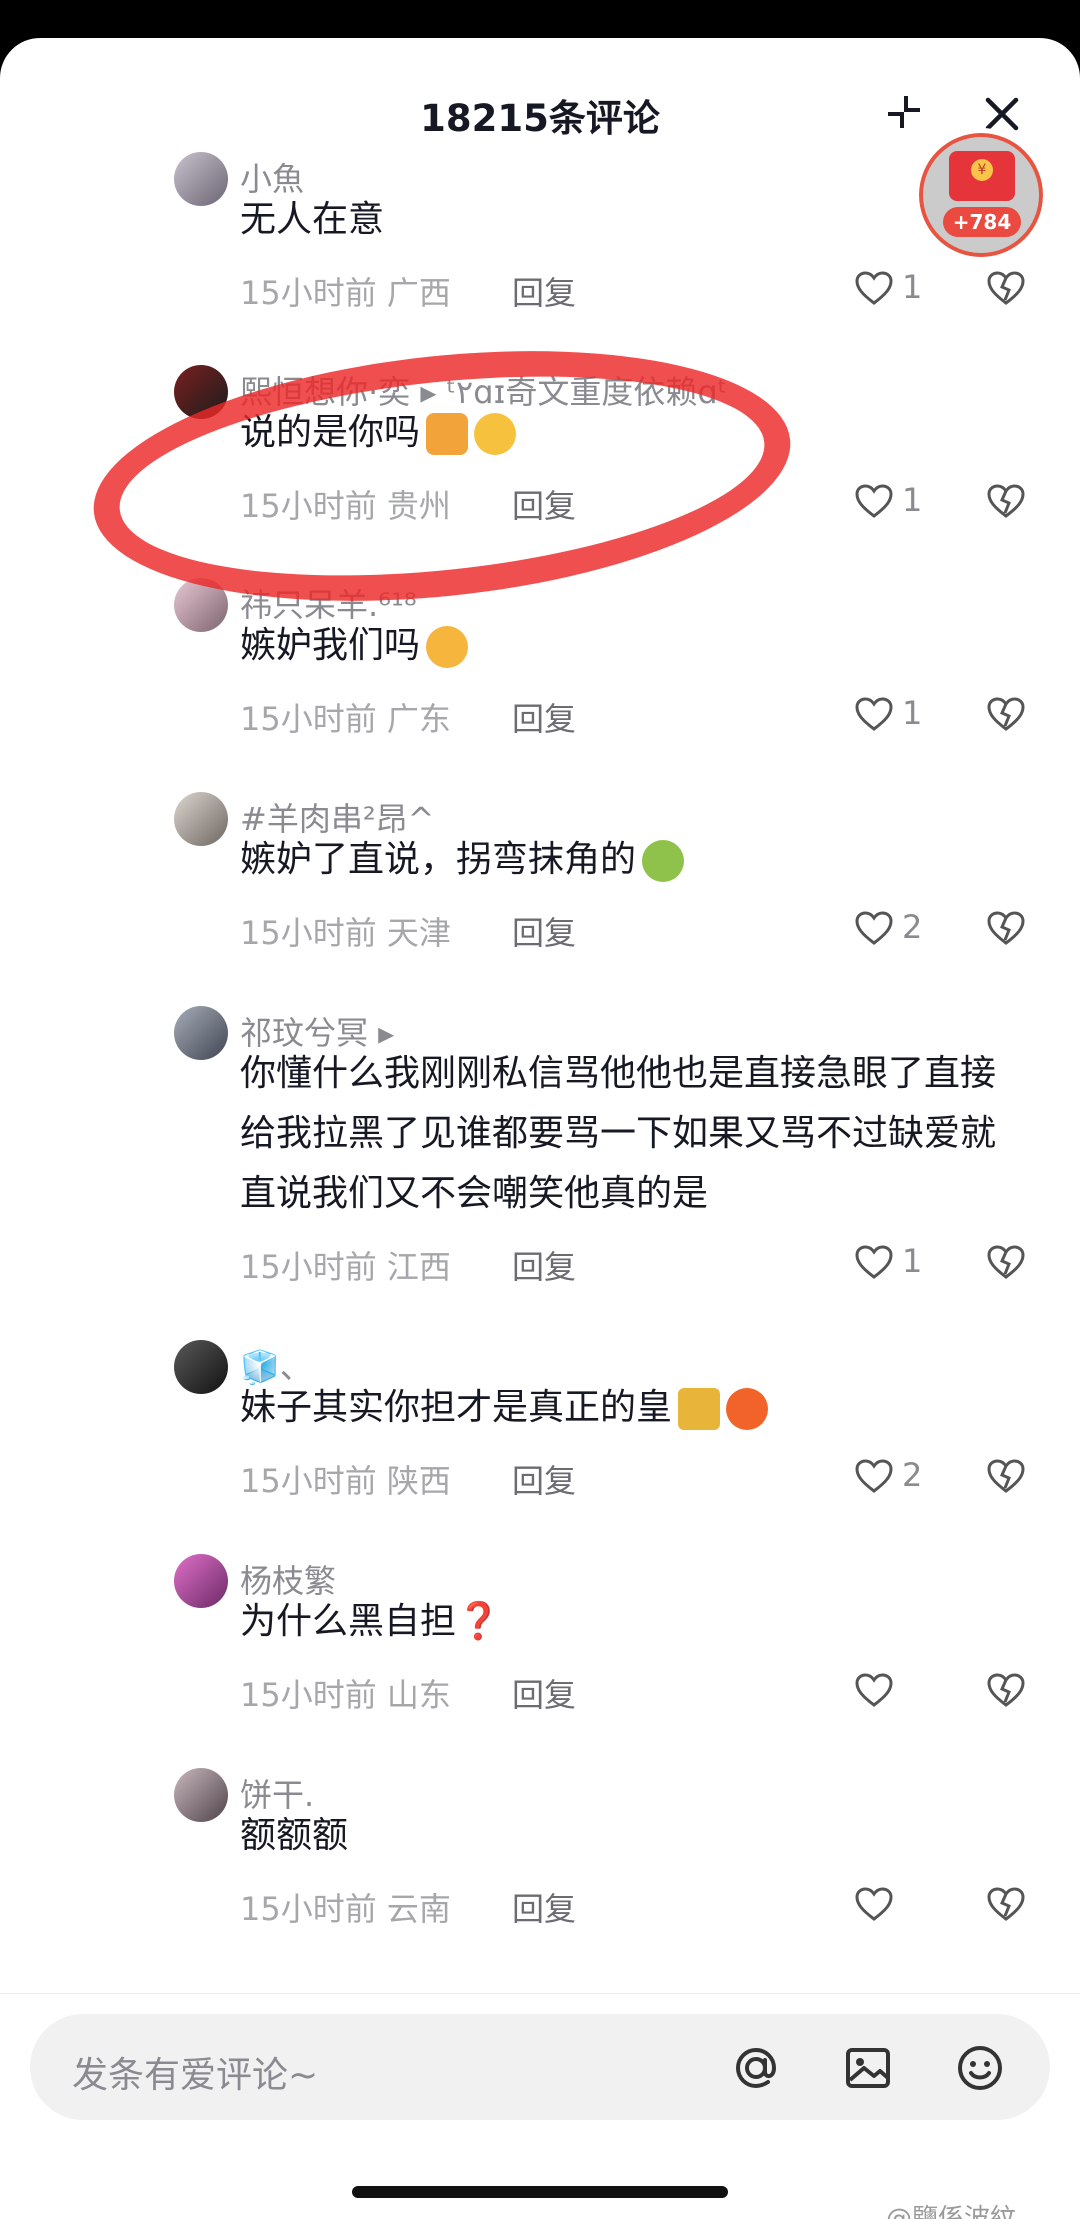 This screenshot has width=1080, height=2219. I want to click on blush-emoji-icon, so click(447, 647).